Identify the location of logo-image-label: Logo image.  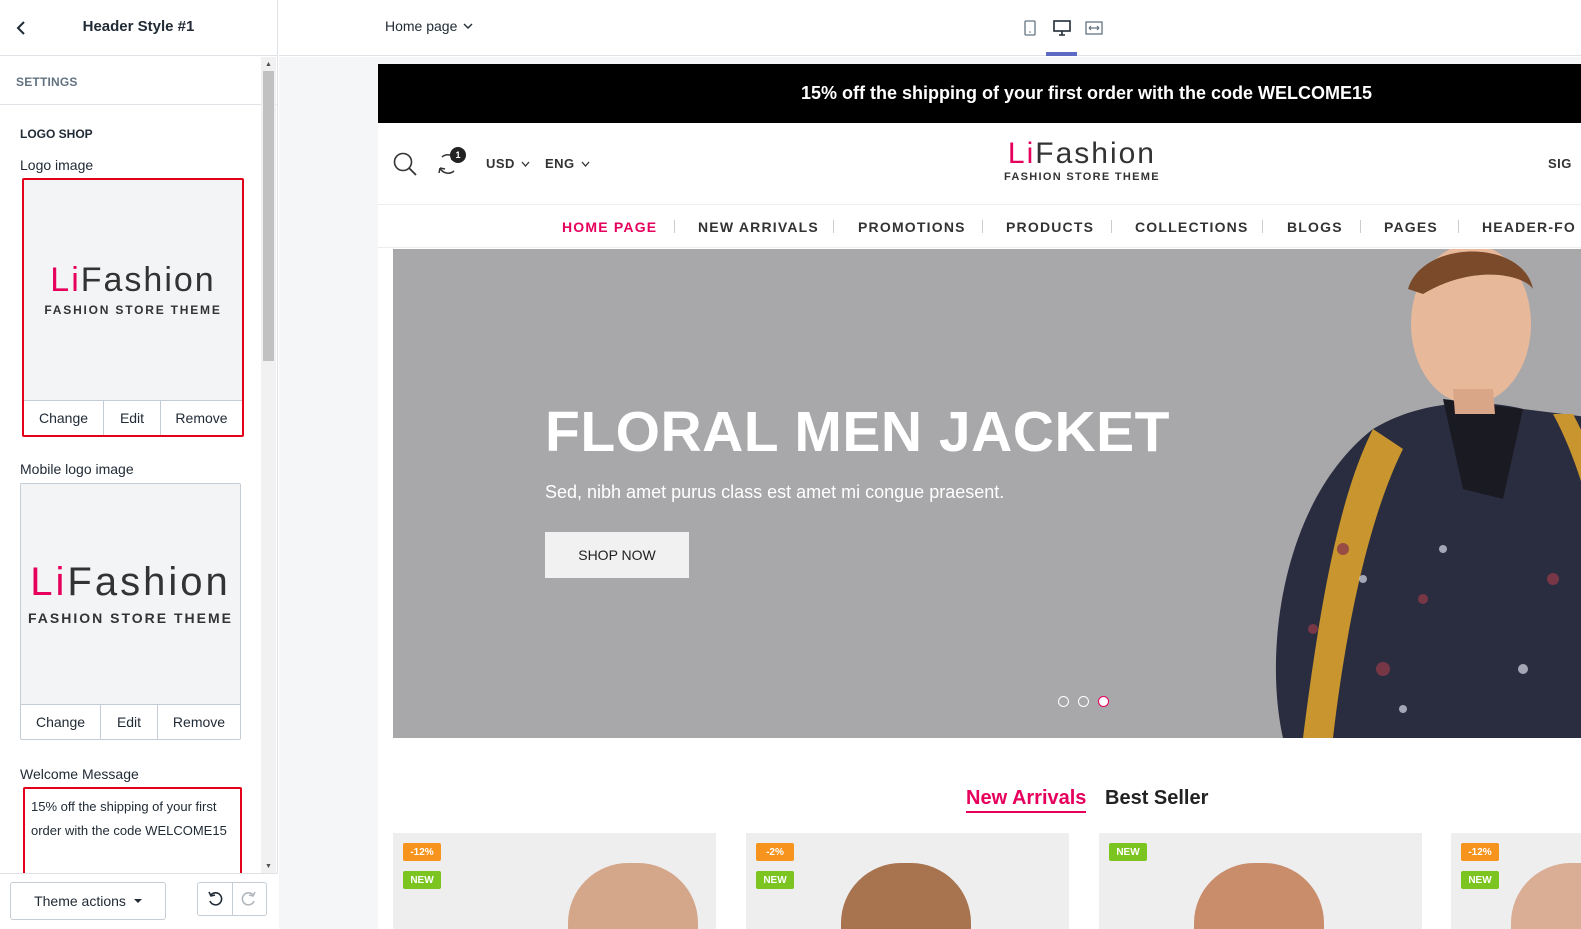
(57, 165).